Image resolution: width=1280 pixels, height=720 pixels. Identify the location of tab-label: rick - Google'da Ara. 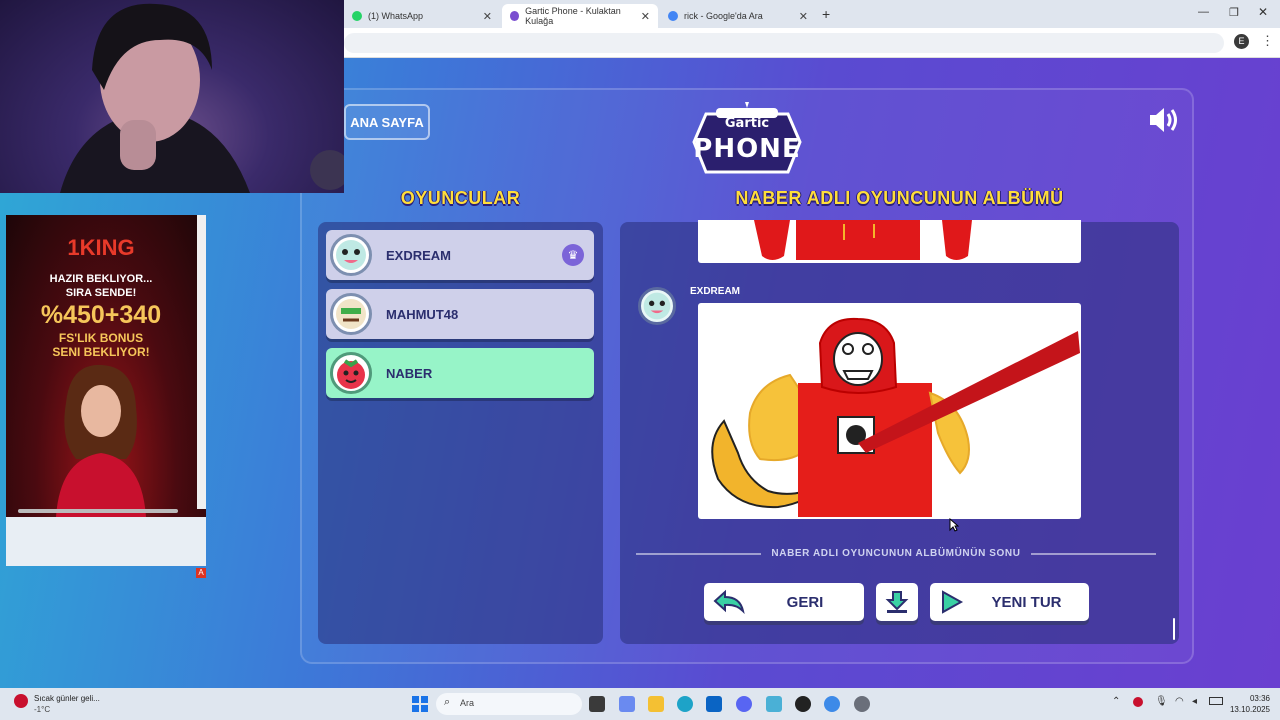
(723, 16).